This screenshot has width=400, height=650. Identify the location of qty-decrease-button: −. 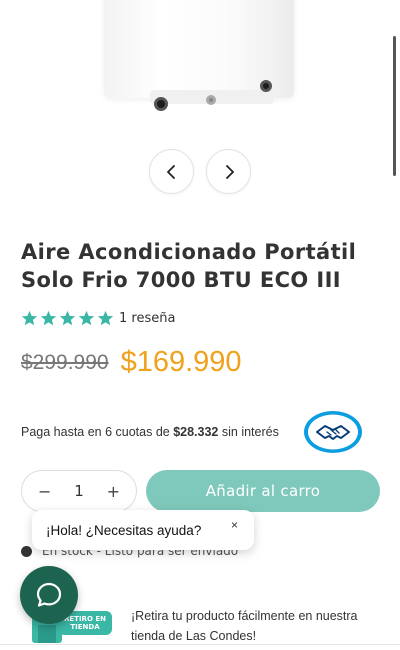
(44, 491).